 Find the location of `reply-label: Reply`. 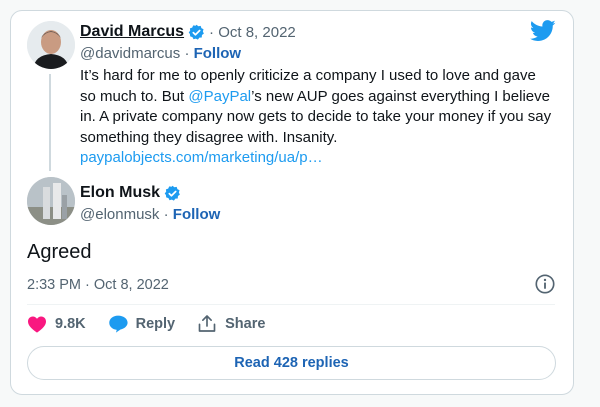

reply-label: Reply is located at coordinates (155, 323).